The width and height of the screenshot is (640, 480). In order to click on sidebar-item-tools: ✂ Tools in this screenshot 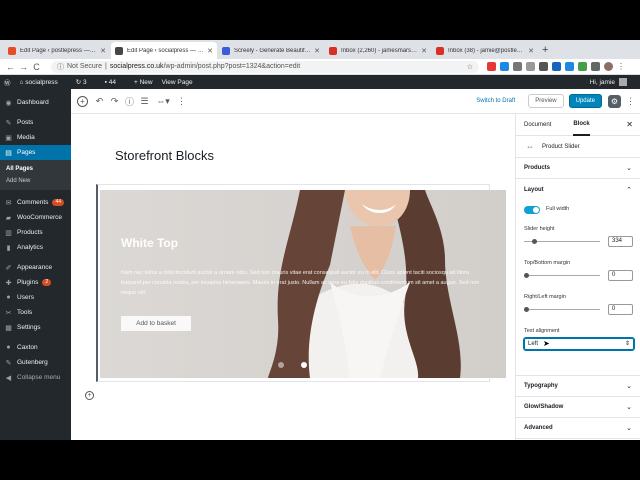, I will do `click(35, 312)`.